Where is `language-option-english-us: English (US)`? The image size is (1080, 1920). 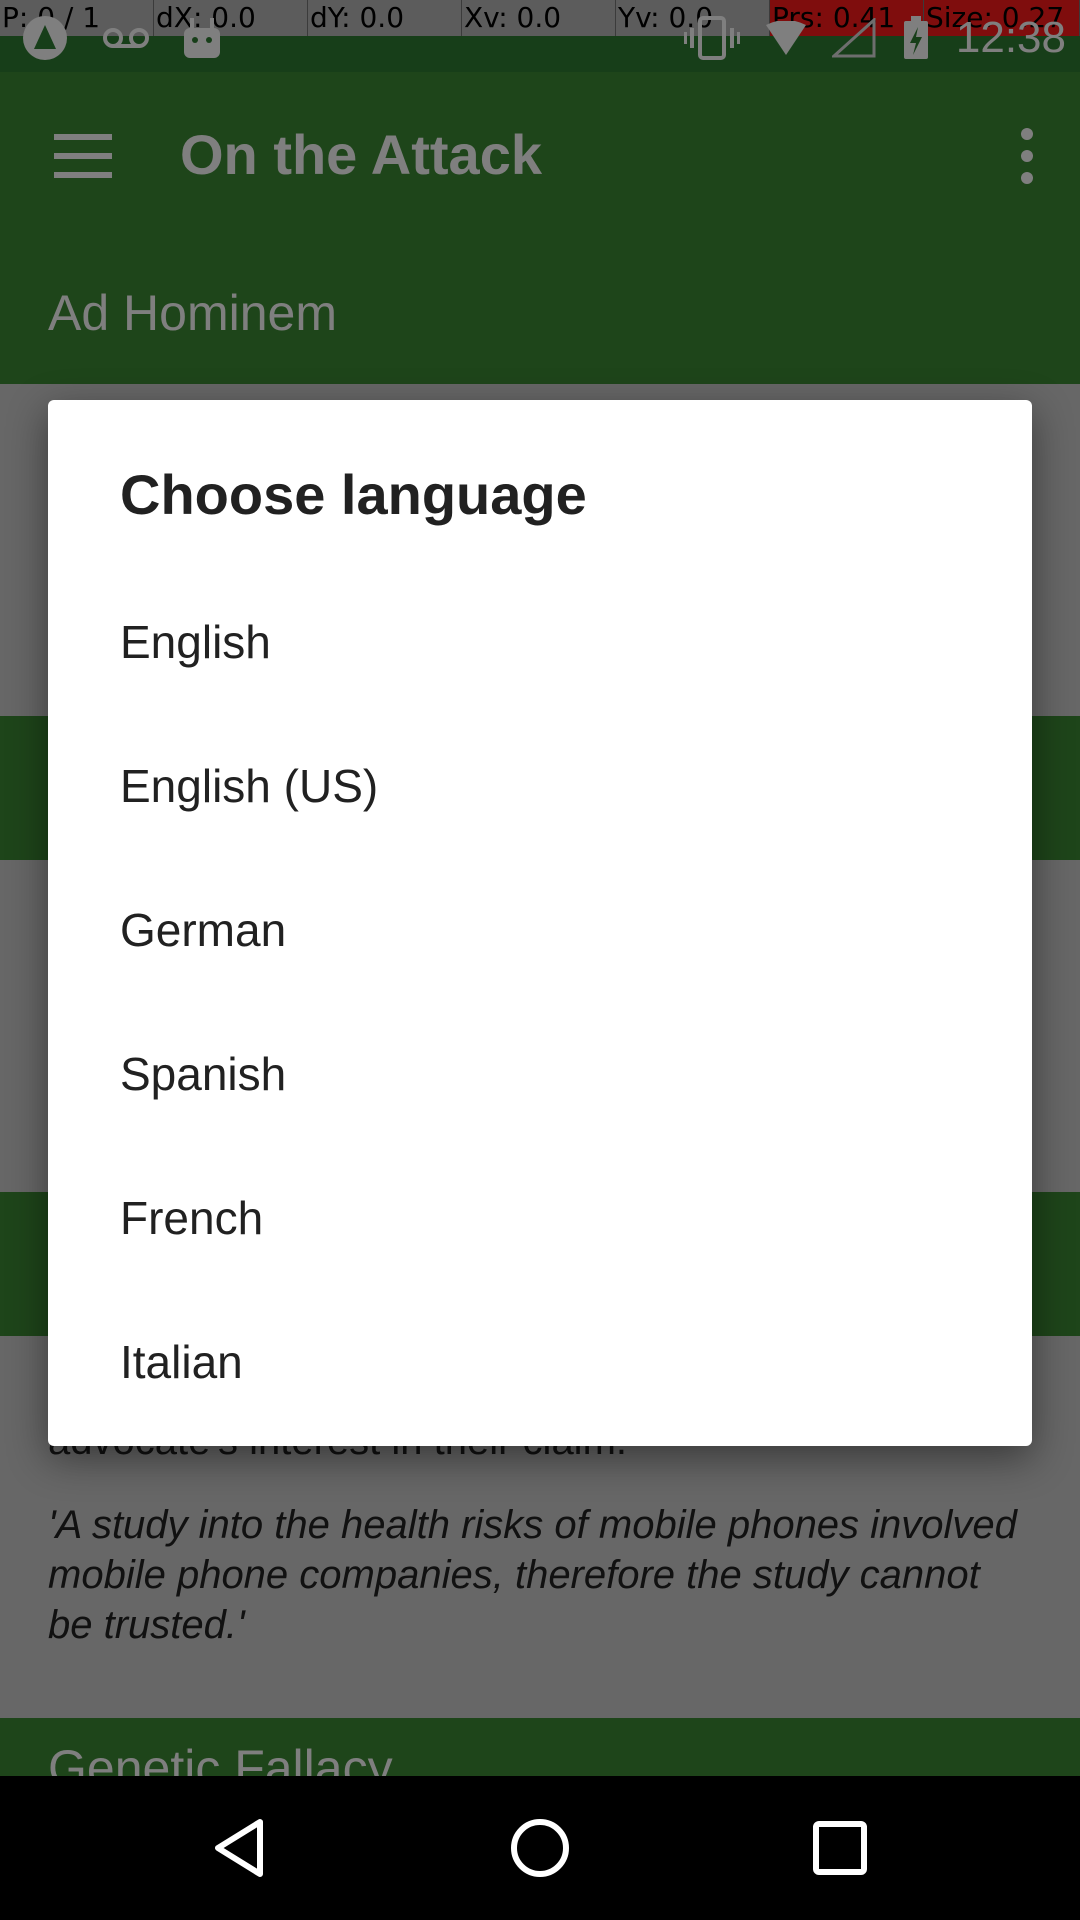 language-option-english-us: English (US) is located at coordinates (540, 786).